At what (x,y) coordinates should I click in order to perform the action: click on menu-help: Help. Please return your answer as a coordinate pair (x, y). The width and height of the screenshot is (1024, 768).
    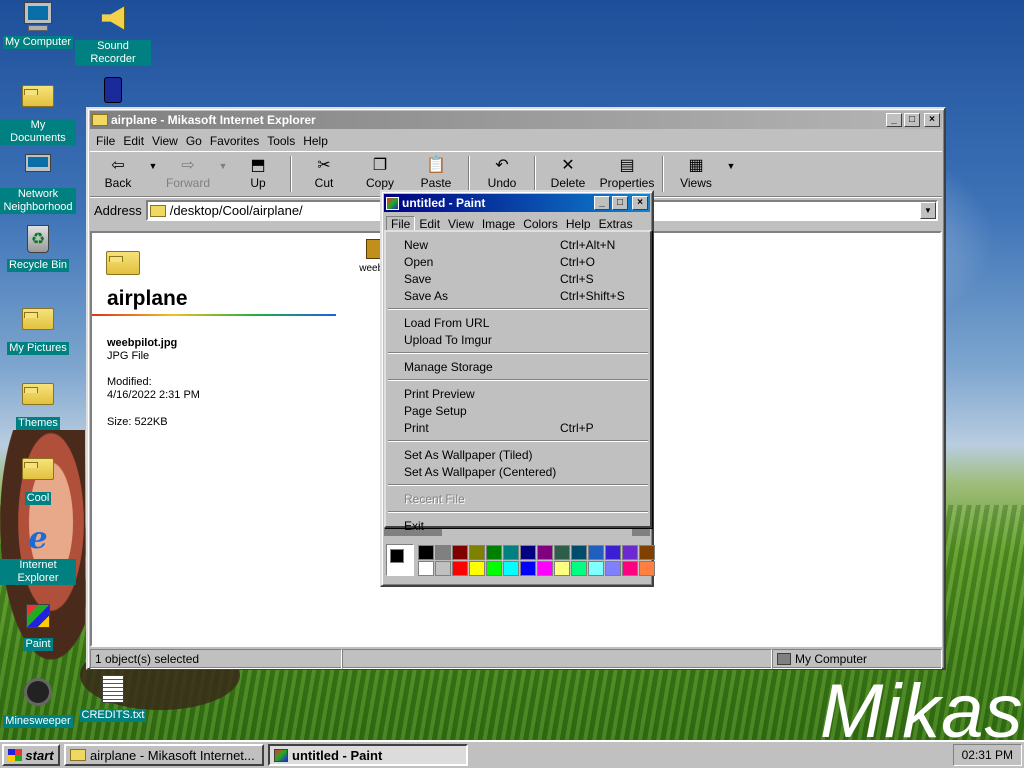
    Looking at the image, I should click on (315, 141).